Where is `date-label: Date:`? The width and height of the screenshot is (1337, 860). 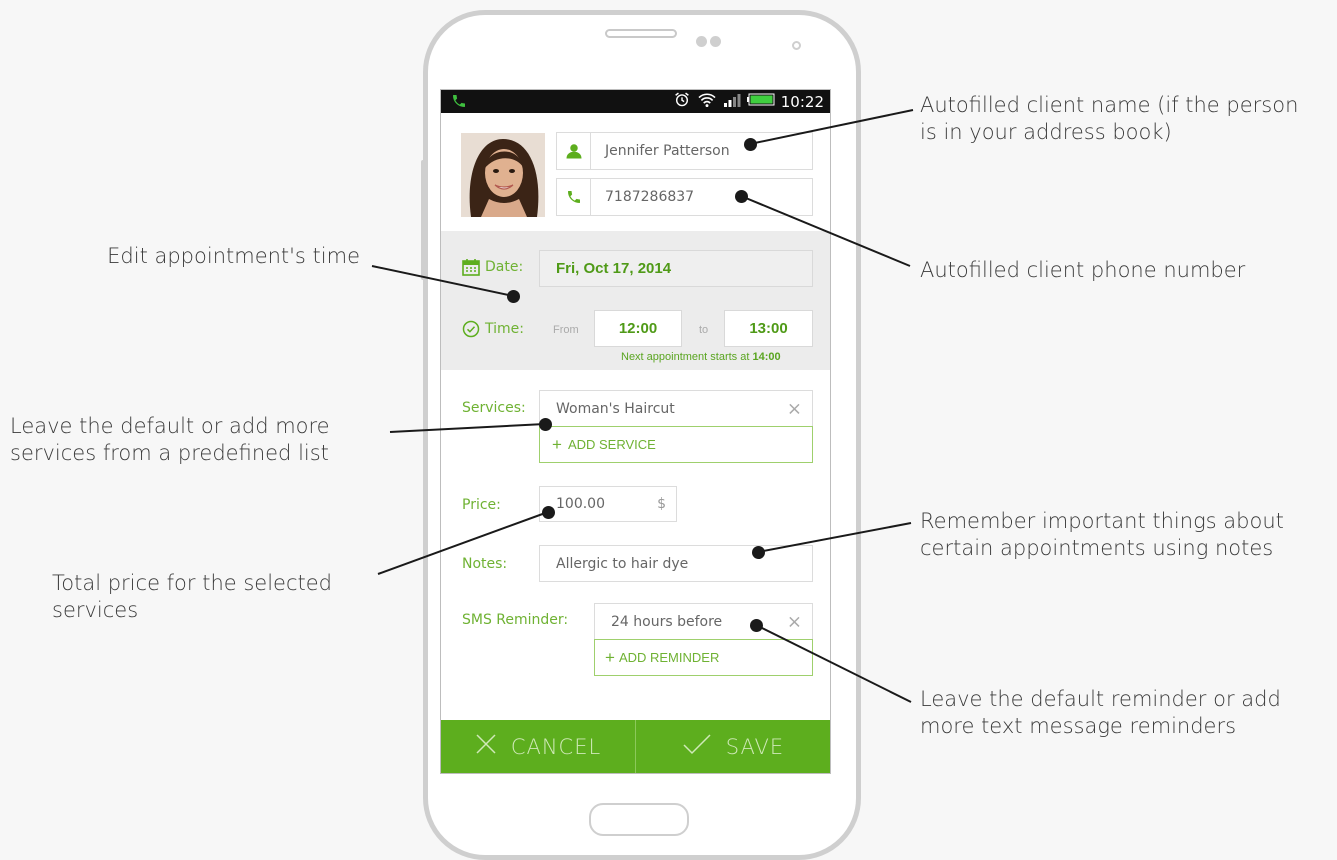 date-label: Date: is located at coordinates (504, 267).